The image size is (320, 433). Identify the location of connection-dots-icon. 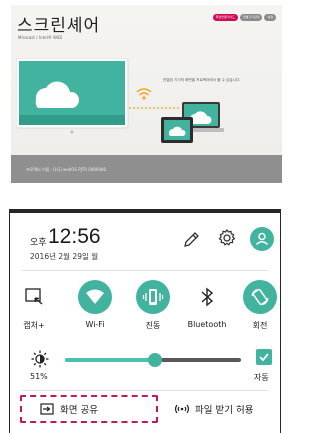
(154, 108).